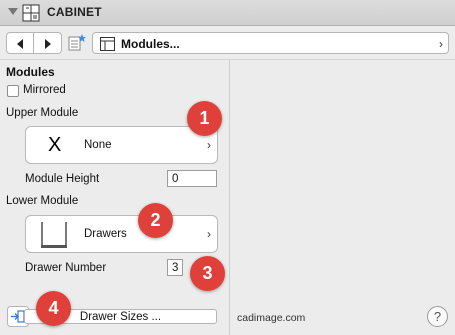 The width and height of the screenshot is (455, 335). Describe the element at coordinates (62, 179) in the screenshot. I see `module-height-label: Module Height` at that location.